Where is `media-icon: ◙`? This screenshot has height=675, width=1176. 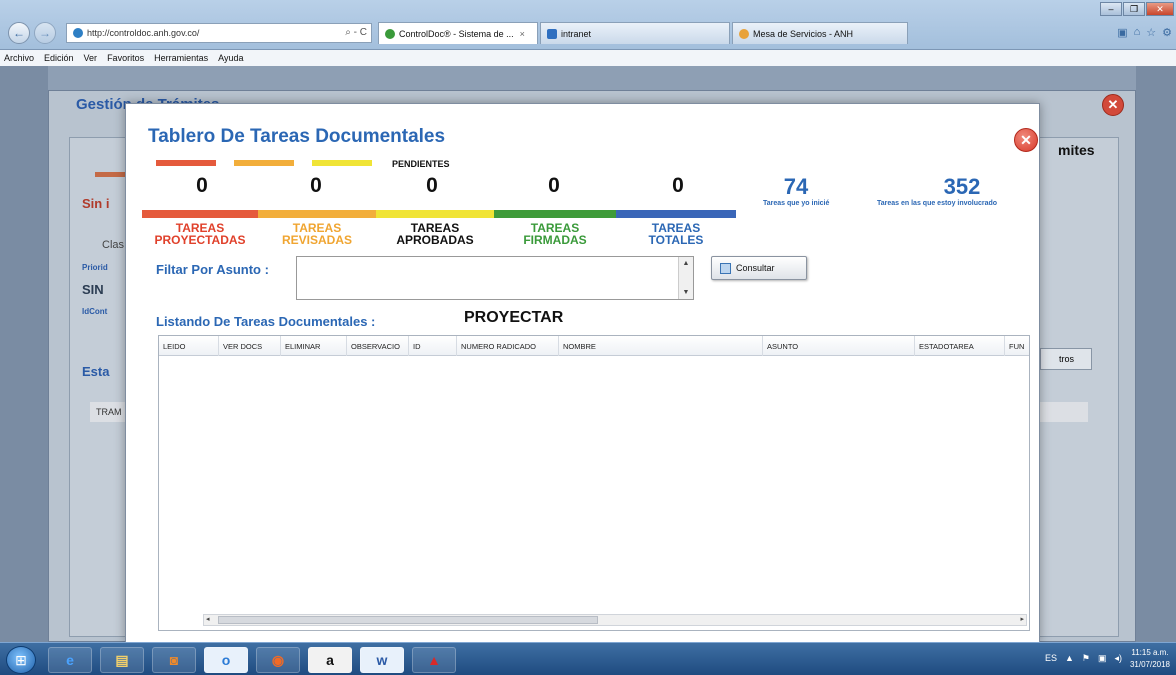
media-icon: ◙ is located at coordinates (174, 660).